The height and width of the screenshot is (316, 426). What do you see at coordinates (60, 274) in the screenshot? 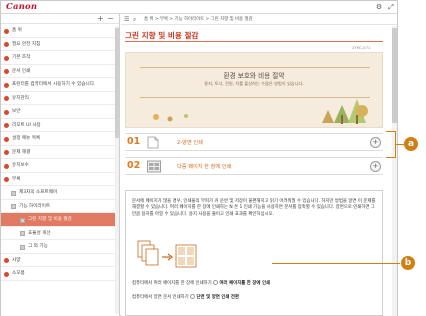
I see `sidebar-item: 소모품` at bounding box center [60, 274].